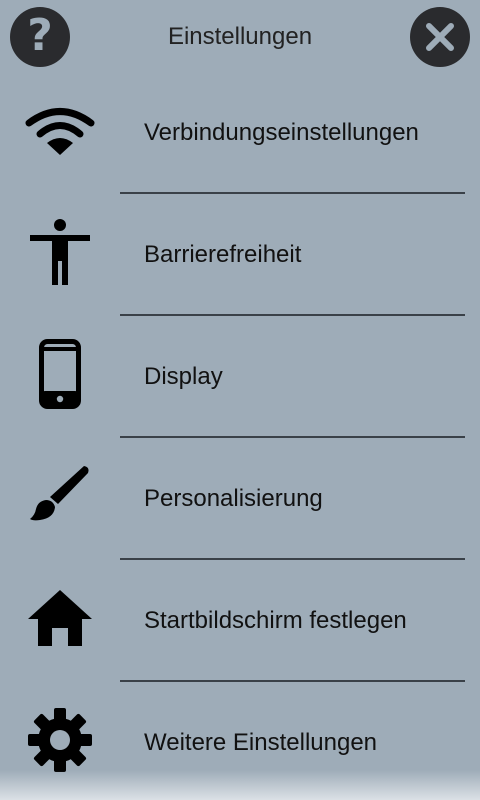 This screenshot has height=800, width=480. I want to click on menu-item-label: Barrierefreiheit, so click(223, 254).